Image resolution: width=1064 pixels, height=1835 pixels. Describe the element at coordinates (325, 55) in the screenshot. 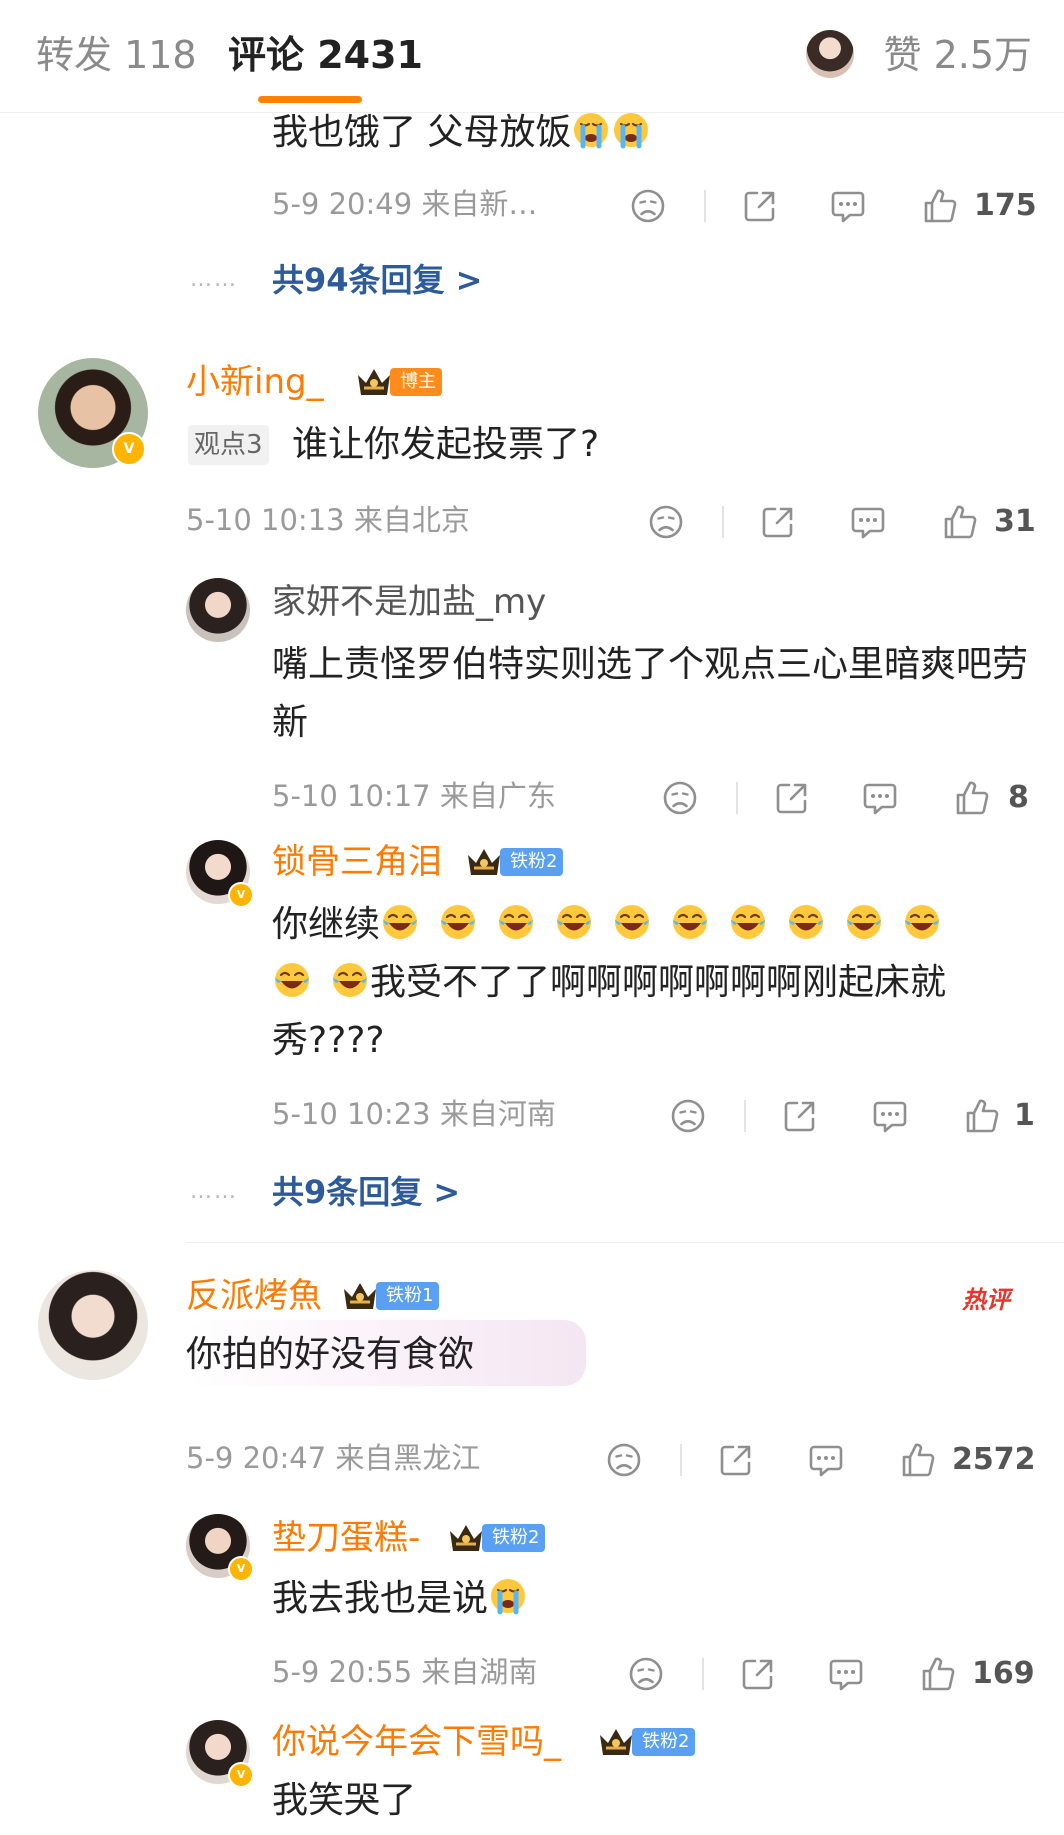

I see `tab-comments: 评论 2431` at that location.